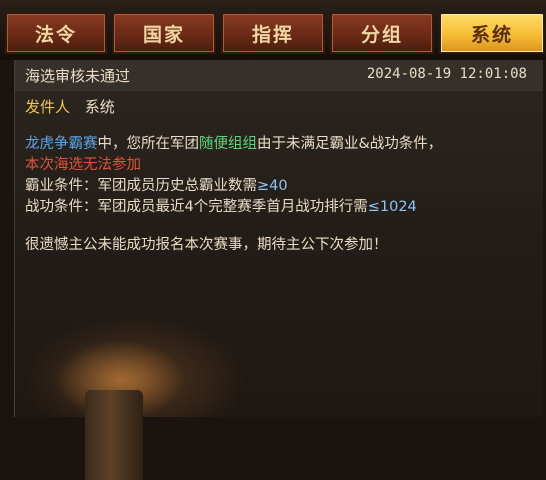 The image size is (546, 480). What do you see at coordinates (196, 207) in the screenshot?
I see `condition-text: 战功条件：军团成员最近4个完整赛季首月战功排行需` at bounding box center [196, 207].